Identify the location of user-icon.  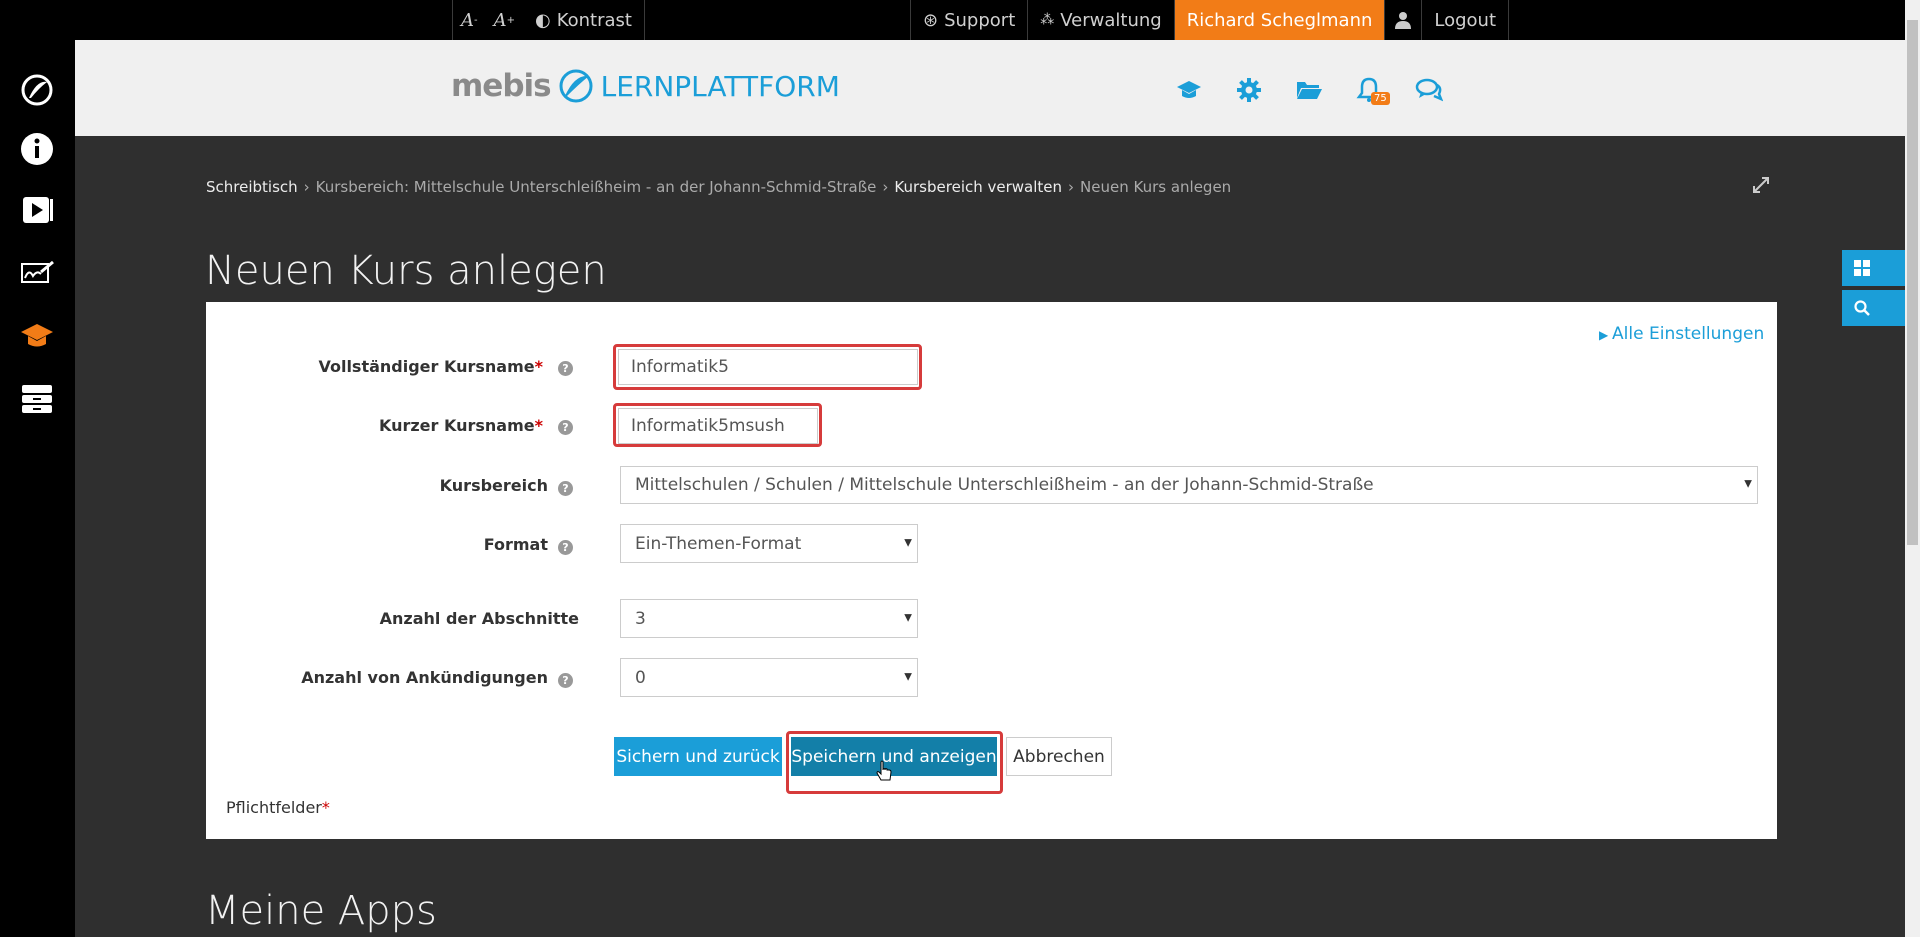
(1403, 20).